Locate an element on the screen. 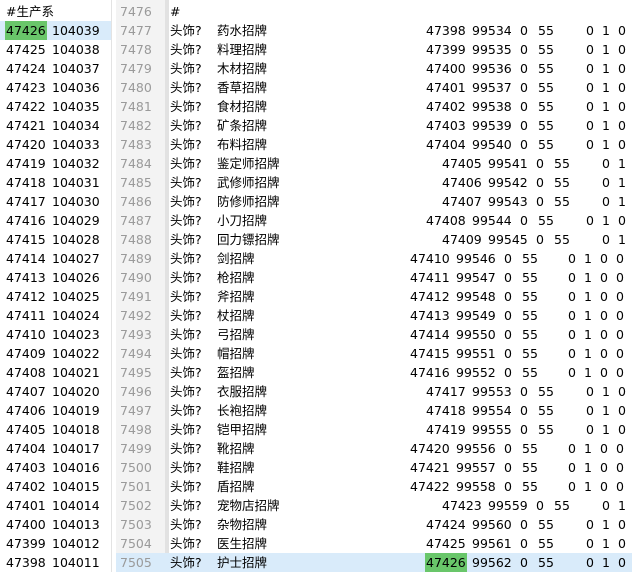 The width and height of the screenshot is (632, 572). left-row: 47421 104034 is located at coordinates (55, 125).